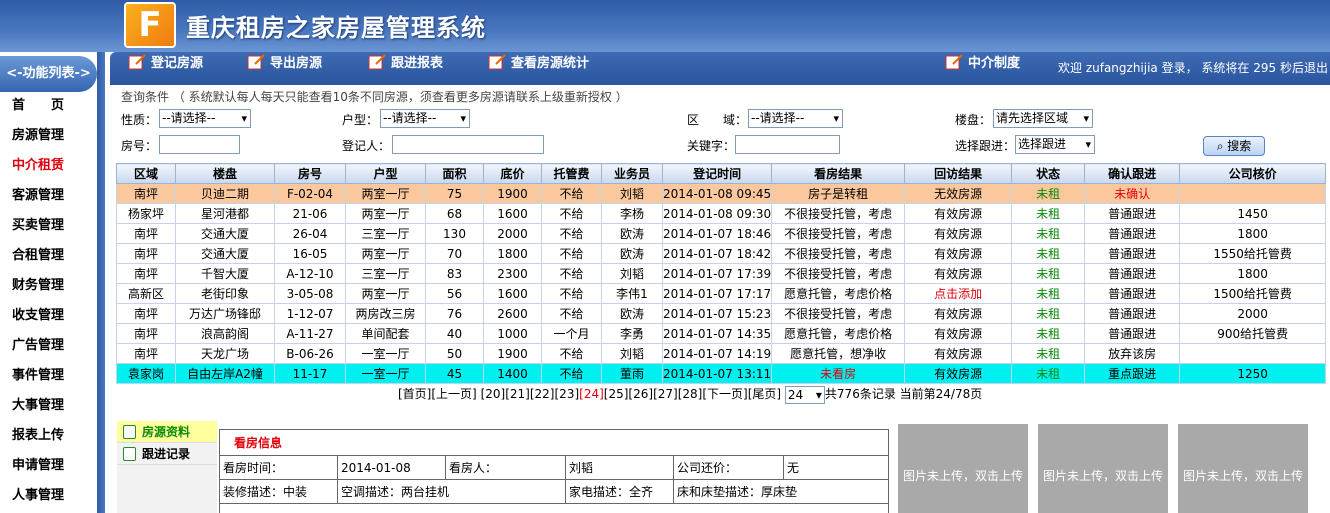 This screenshot has height=513, width=1330. What do you see at coordinates (48, 469) in the screenshot?
I see `sidebar-item-applications: 申请管理` at bounding box center [48, 469].